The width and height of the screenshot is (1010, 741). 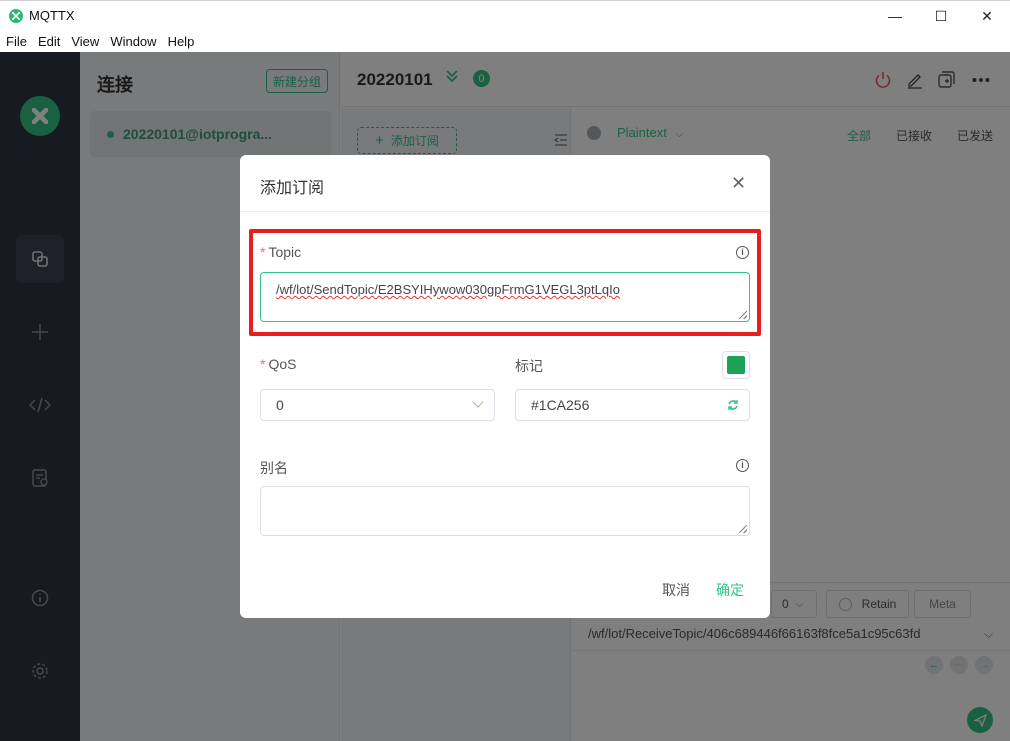 What do you see at coordinates (132, 41) in the screenshot?
I see `menu-window: Window` at bounding box center [132, 41].